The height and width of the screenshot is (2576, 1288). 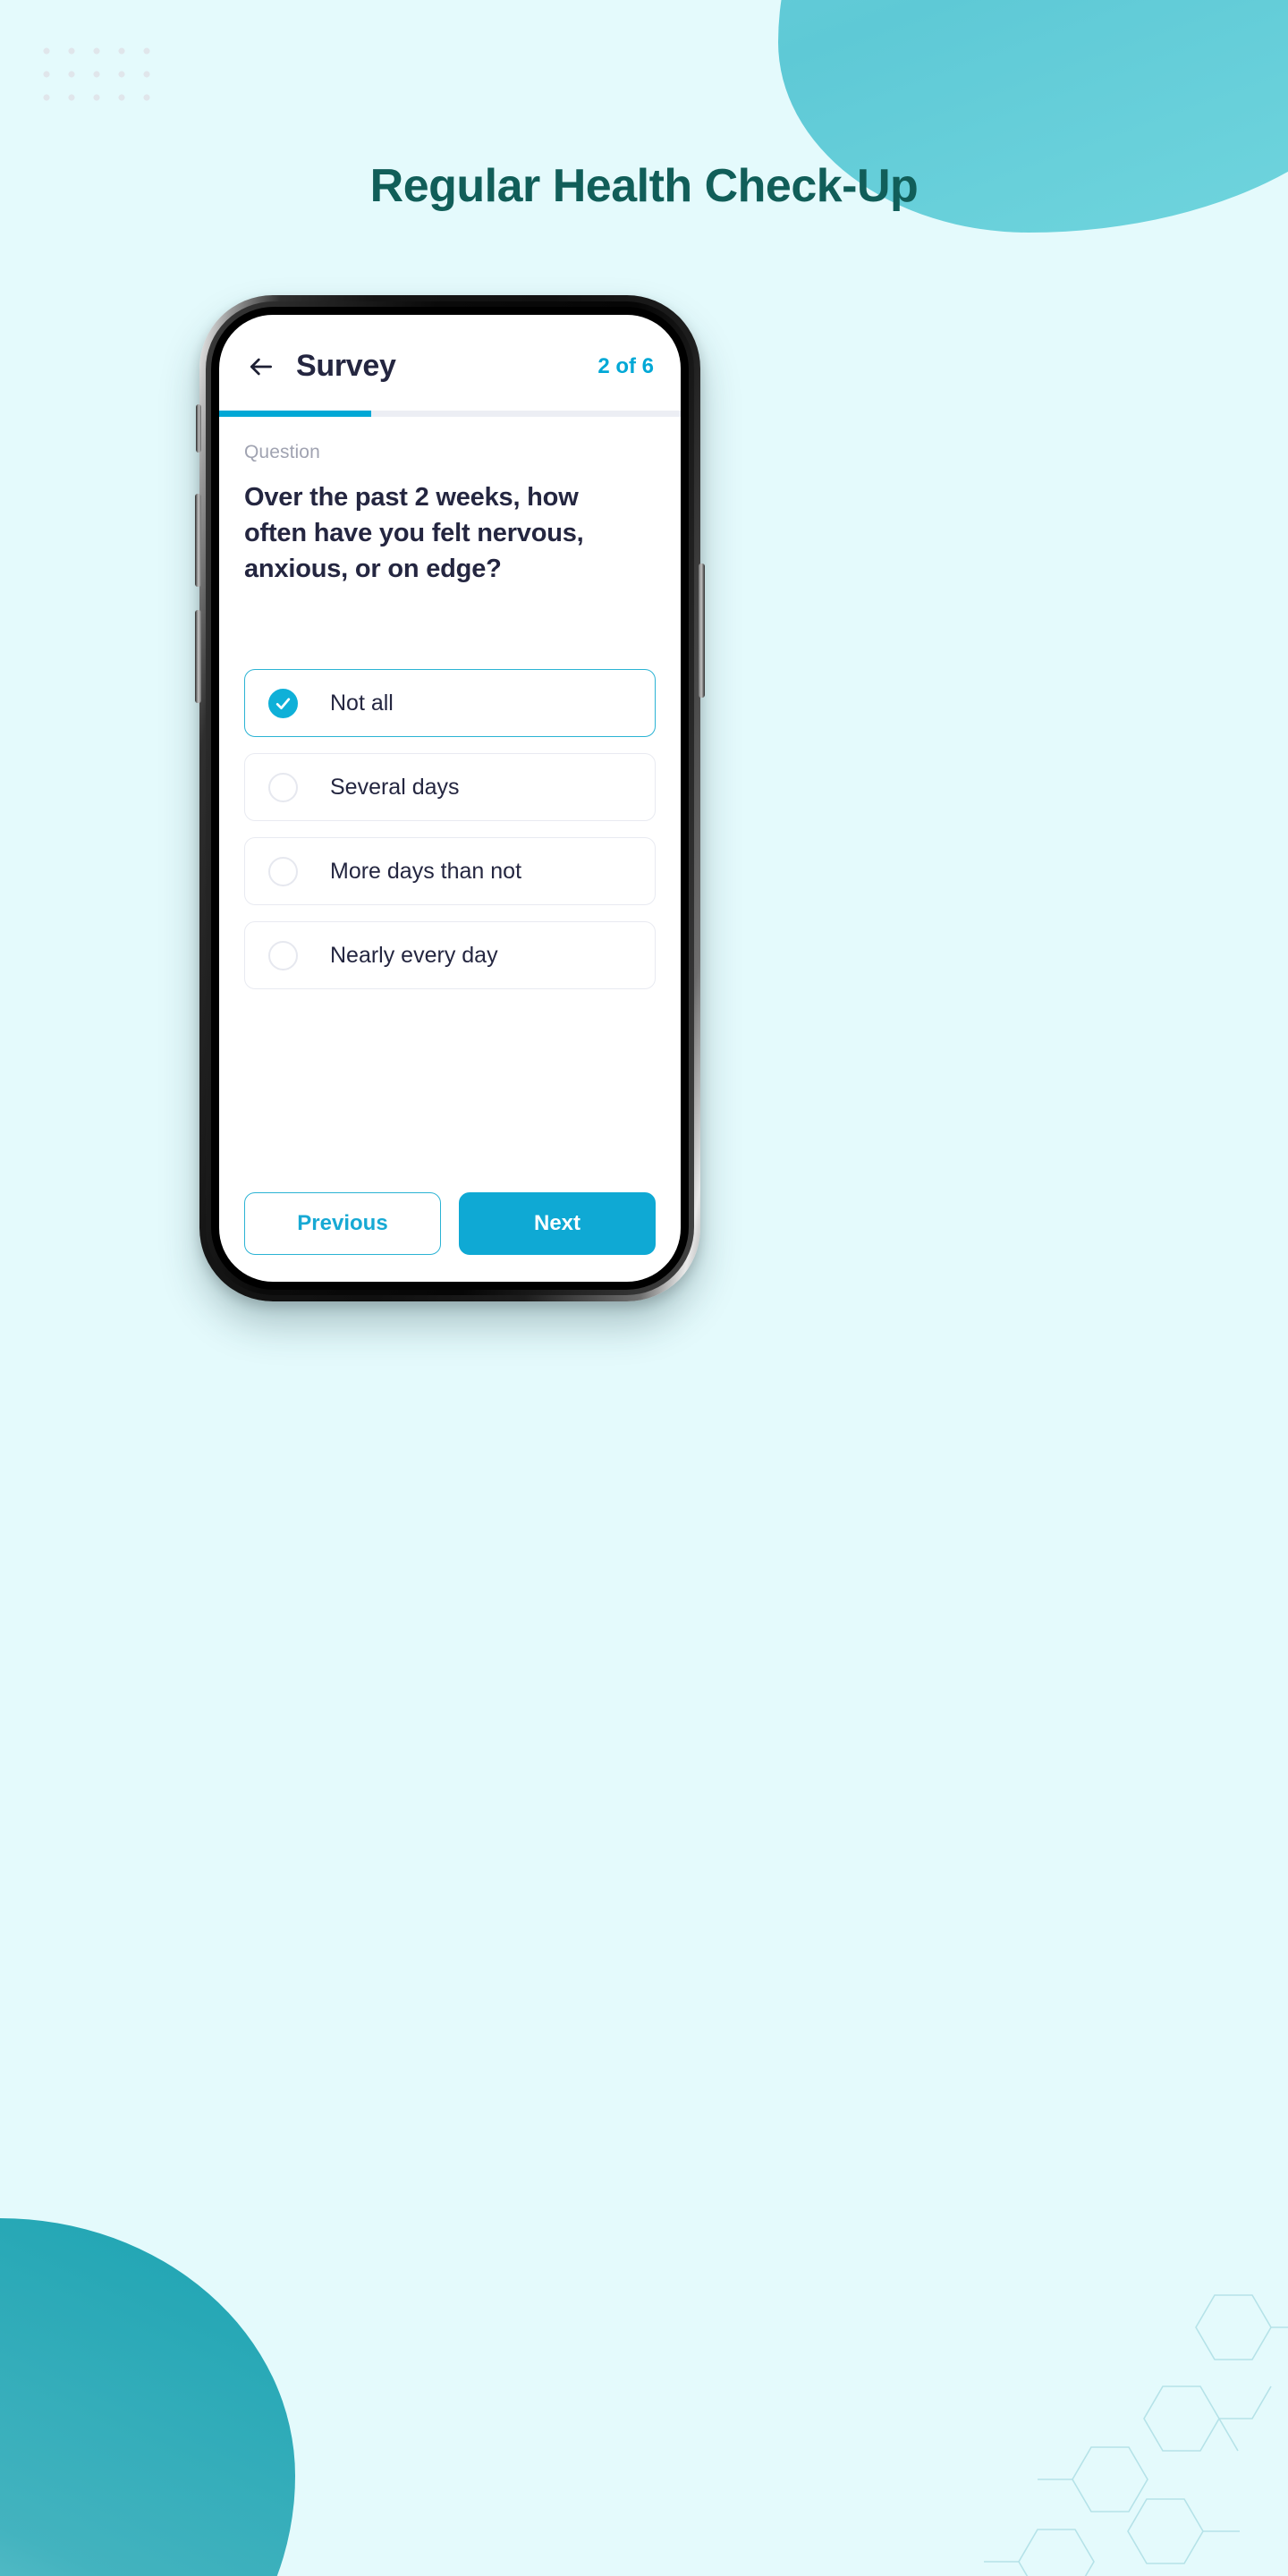 I want to click on answer-option: Nearly every day, so click(x=450, y=955).